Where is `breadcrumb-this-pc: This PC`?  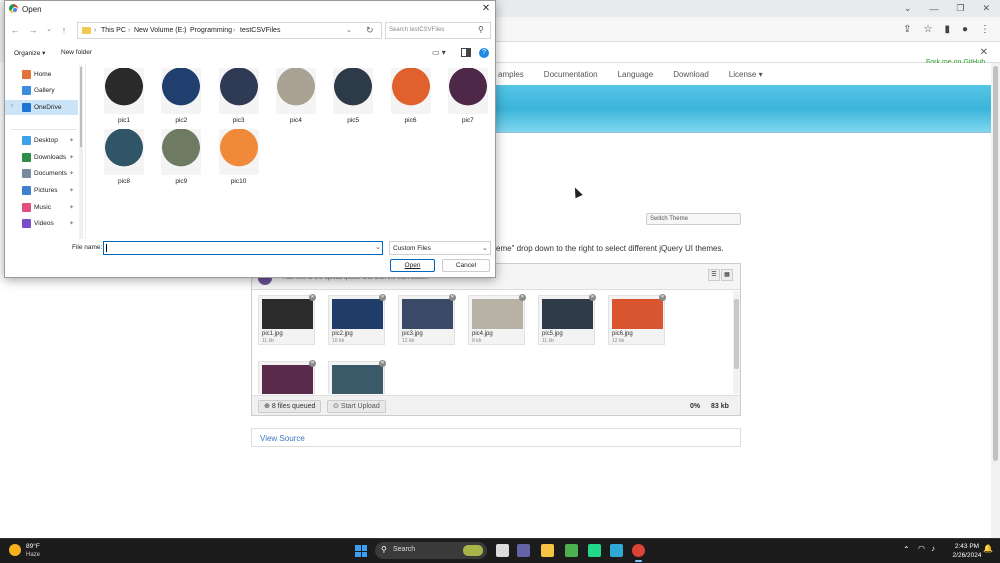 breadcrumb-this-pc: This PC is located at coordinates (113, 30).